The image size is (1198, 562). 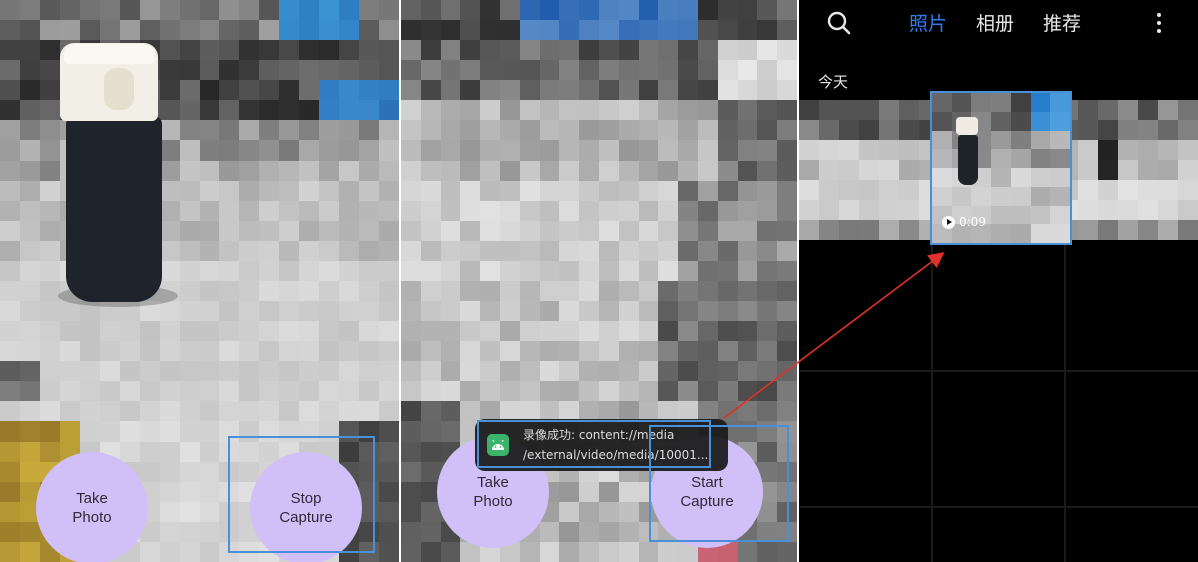 What do you see at coordinates (1062, 22) in the screenshot?
I see `tab-recommend: 推荐` at bounding box center [1062, 22].